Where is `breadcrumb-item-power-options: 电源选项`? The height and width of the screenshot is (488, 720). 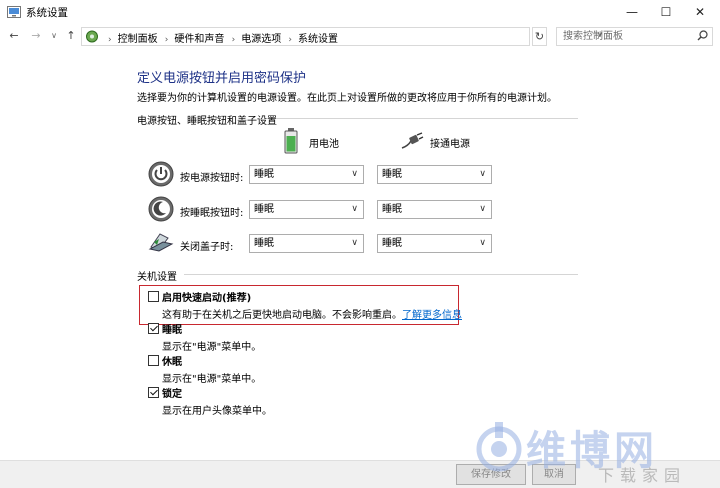 breadcrumb-item-power-options: 电源选项 is located at coordinates (261, 39).